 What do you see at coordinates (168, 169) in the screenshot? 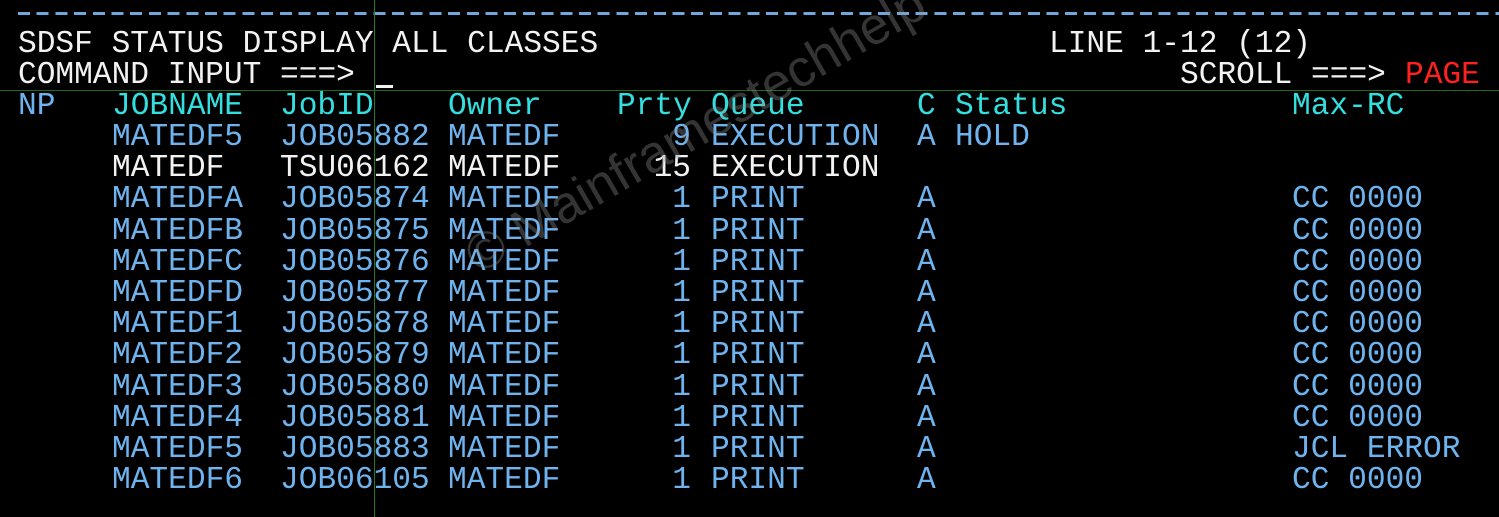
I see `jobname-cell: MATEDF` at bounding box center [168, 169].